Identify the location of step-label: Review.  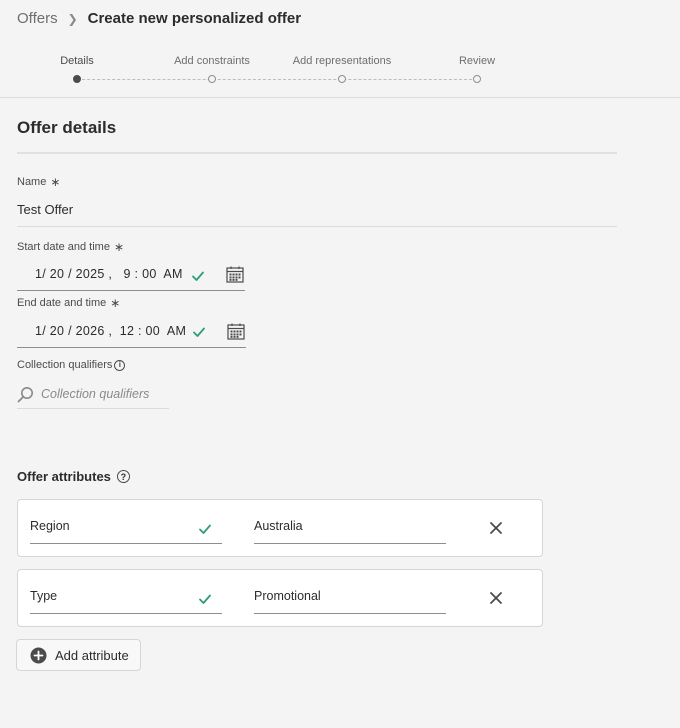
(477, 61).